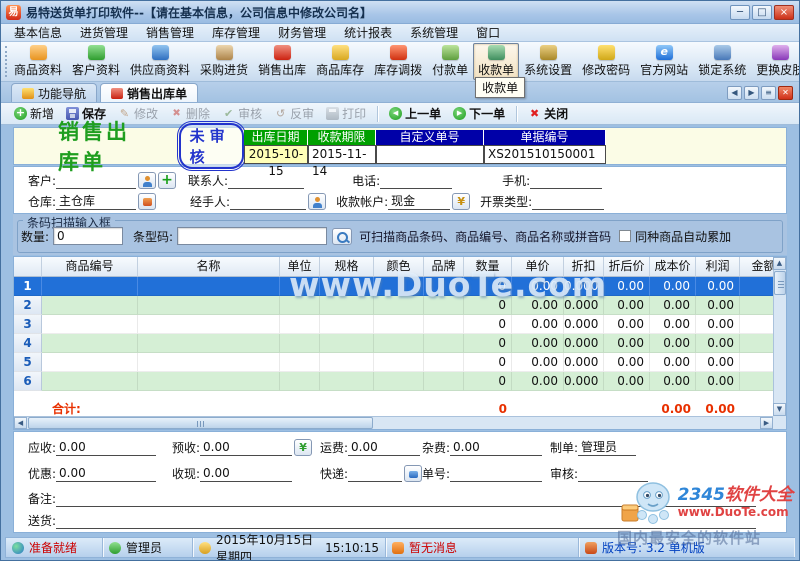  Describe the element at coordinates (664, 61) in the screenshot. I see `toolbar-official-website: 官方网站` at that location.